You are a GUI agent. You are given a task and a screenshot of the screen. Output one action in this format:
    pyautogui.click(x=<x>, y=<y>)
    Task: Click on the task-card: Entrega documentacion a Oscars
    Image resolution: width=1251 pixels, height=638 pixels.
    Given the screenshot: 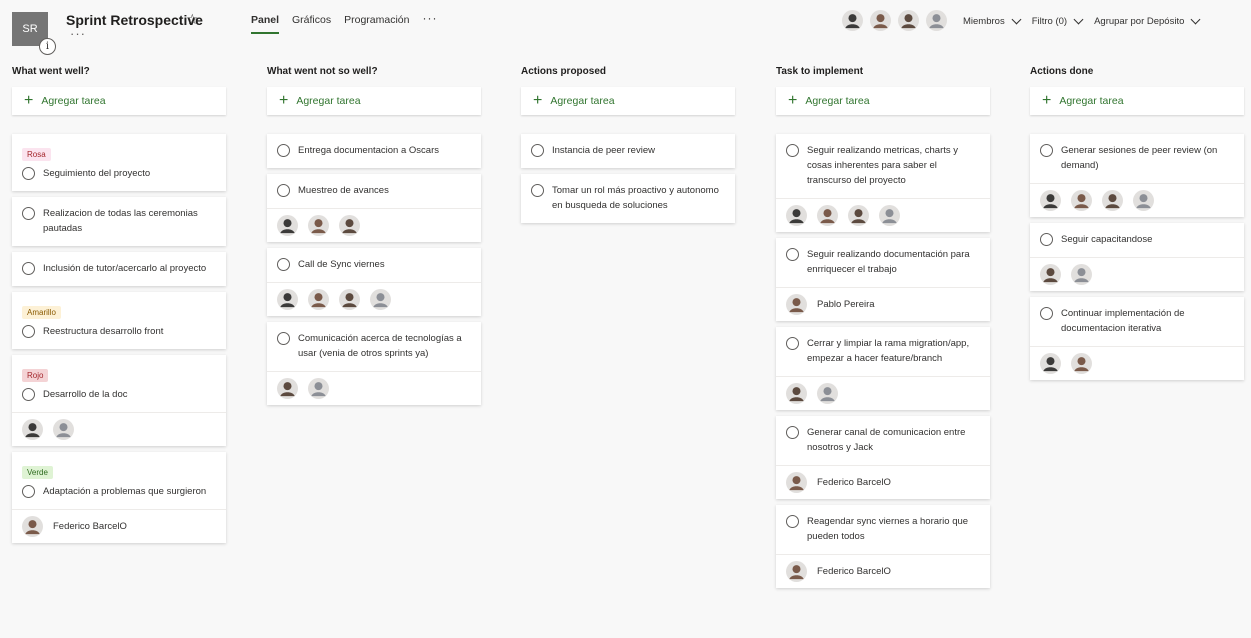 What is the action you would take?
    pyautogui.click(x=374, y=151)
    